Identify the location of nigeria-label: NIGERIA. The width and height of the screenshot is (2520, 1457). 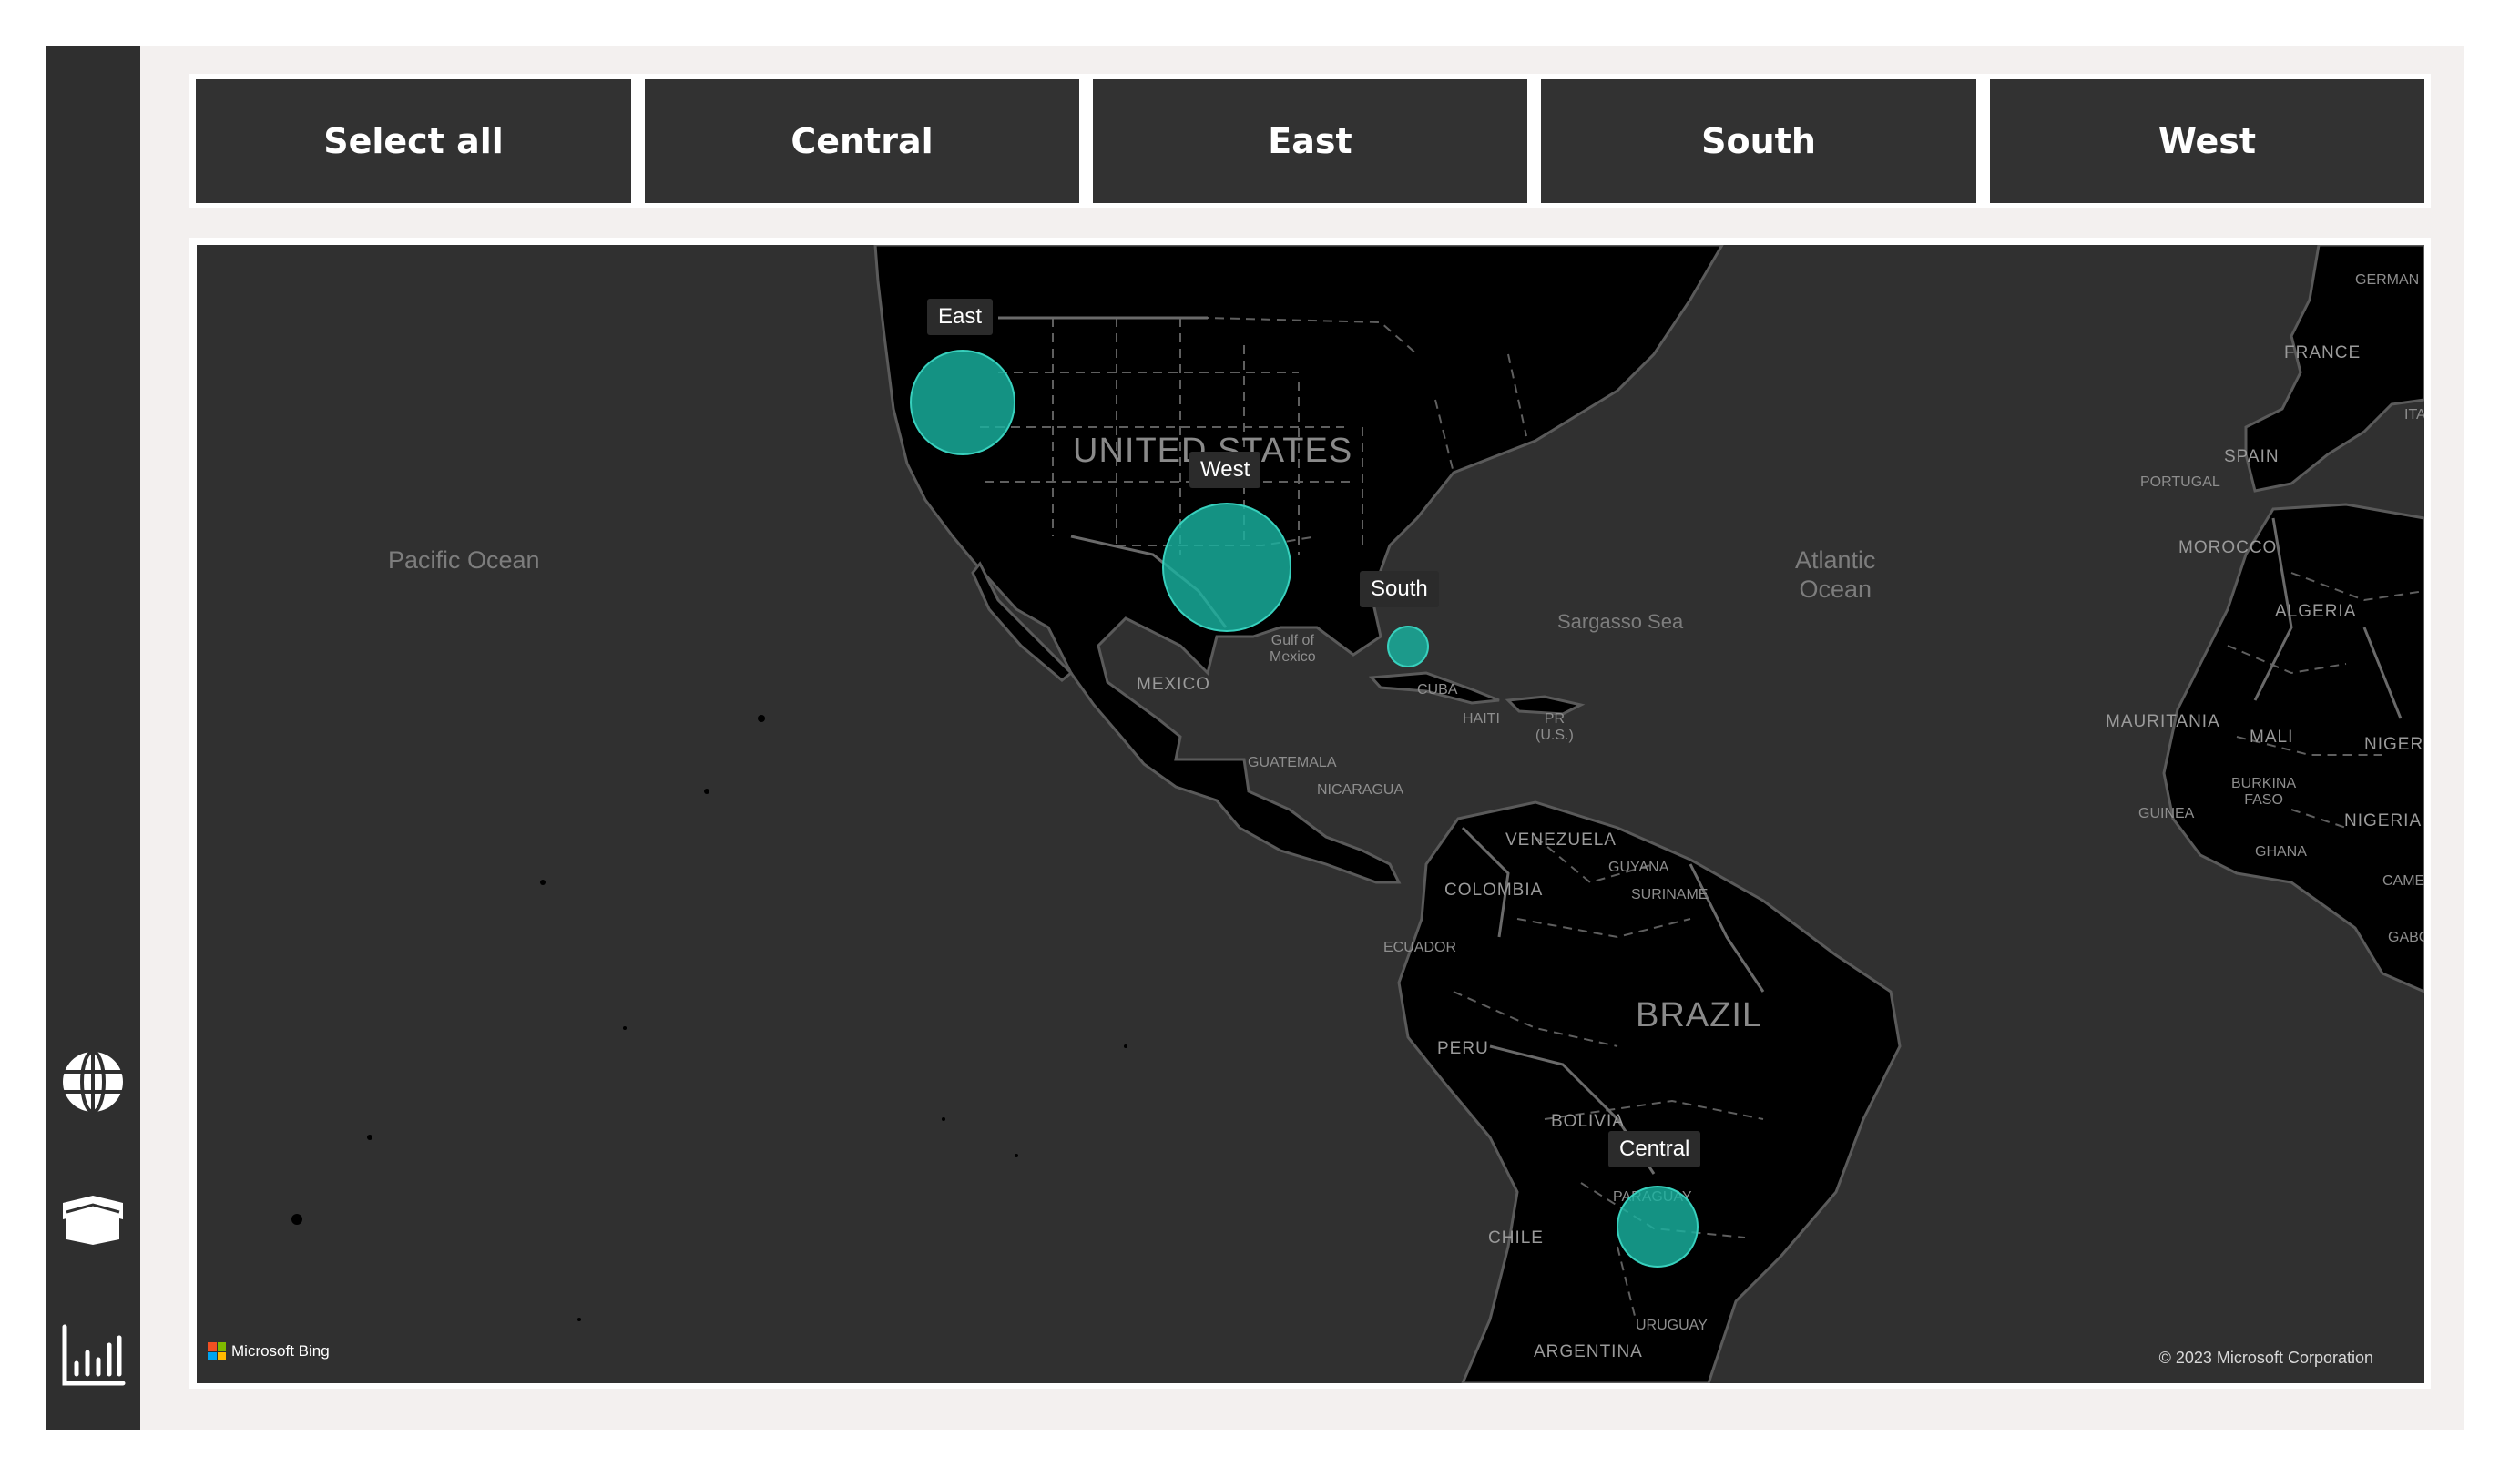
(2383, 820).